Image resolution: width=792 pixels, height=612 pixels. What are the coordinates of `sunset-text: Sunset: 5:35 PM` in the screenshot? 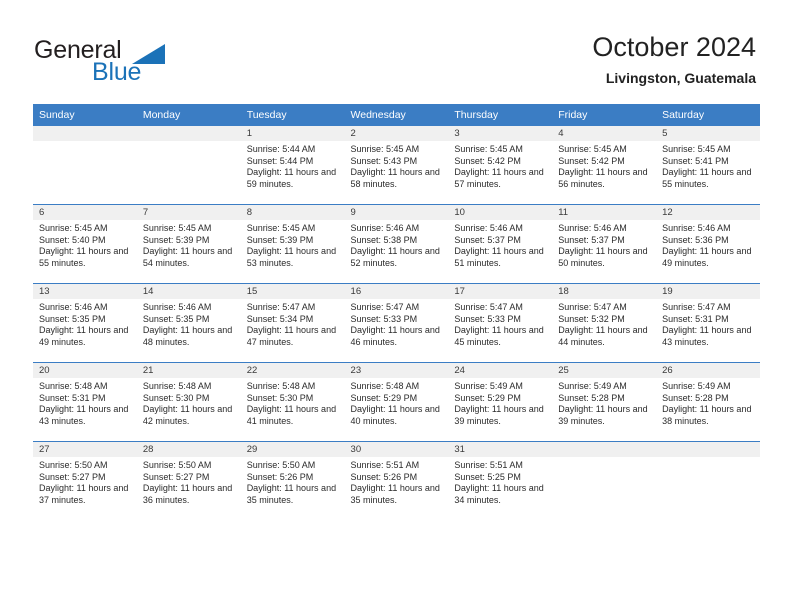 It's located at (176, 318).